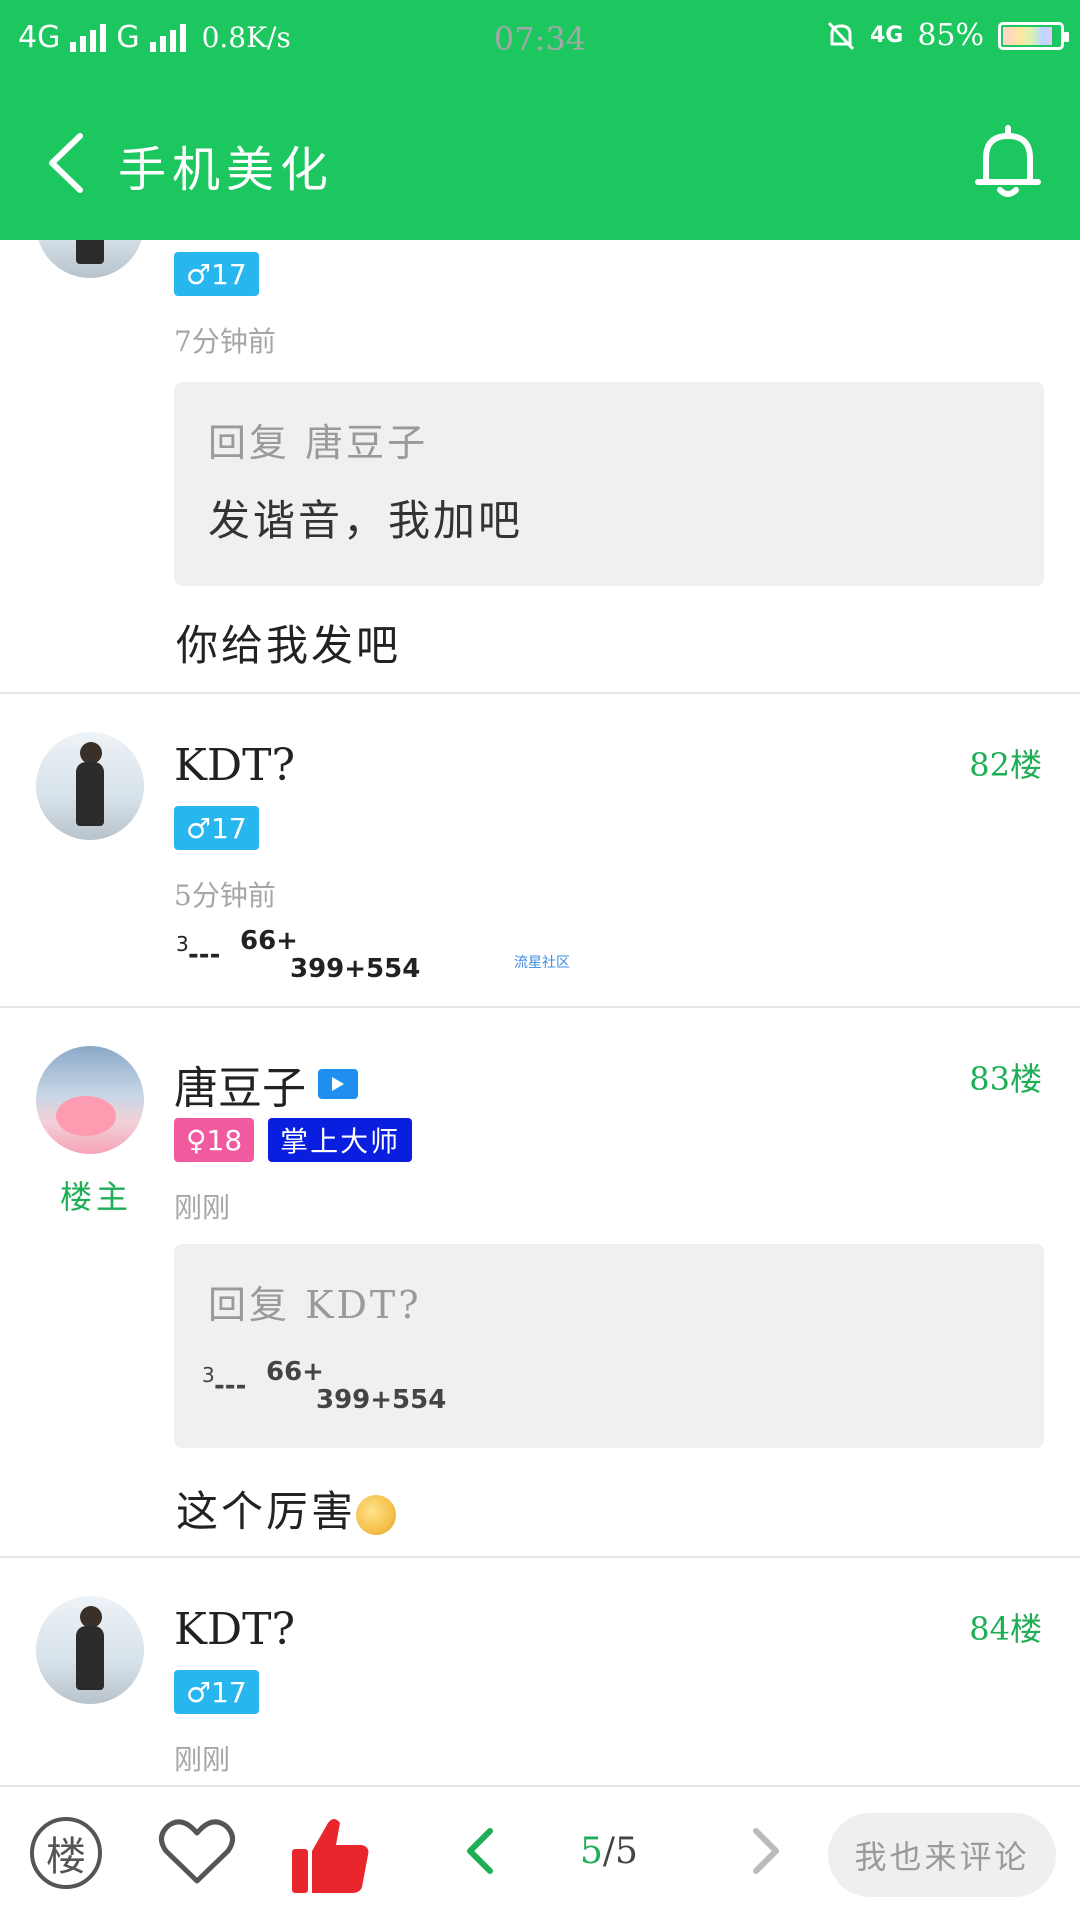 This screenshot has width=1080, height=1922. I want to click on quote-title: 回复 KDT?, so click(315, 1305).